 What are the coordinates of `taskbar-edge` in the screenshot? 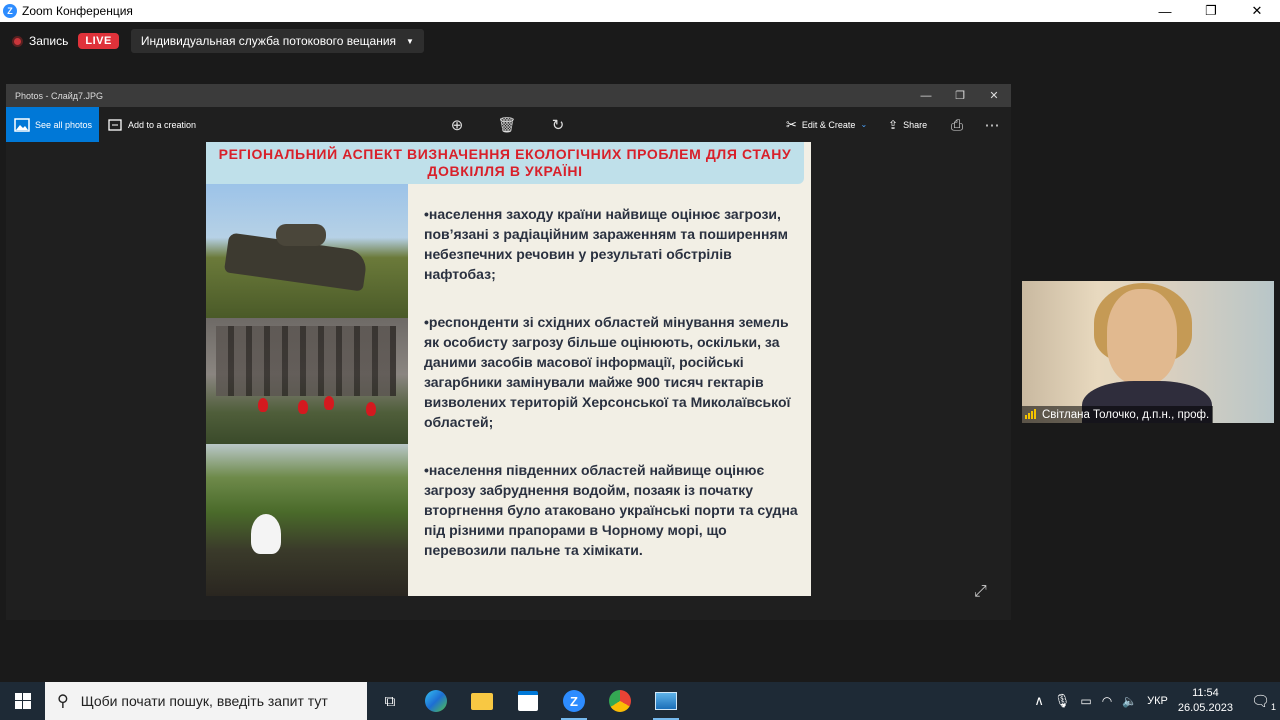 It's located at (436, 701).